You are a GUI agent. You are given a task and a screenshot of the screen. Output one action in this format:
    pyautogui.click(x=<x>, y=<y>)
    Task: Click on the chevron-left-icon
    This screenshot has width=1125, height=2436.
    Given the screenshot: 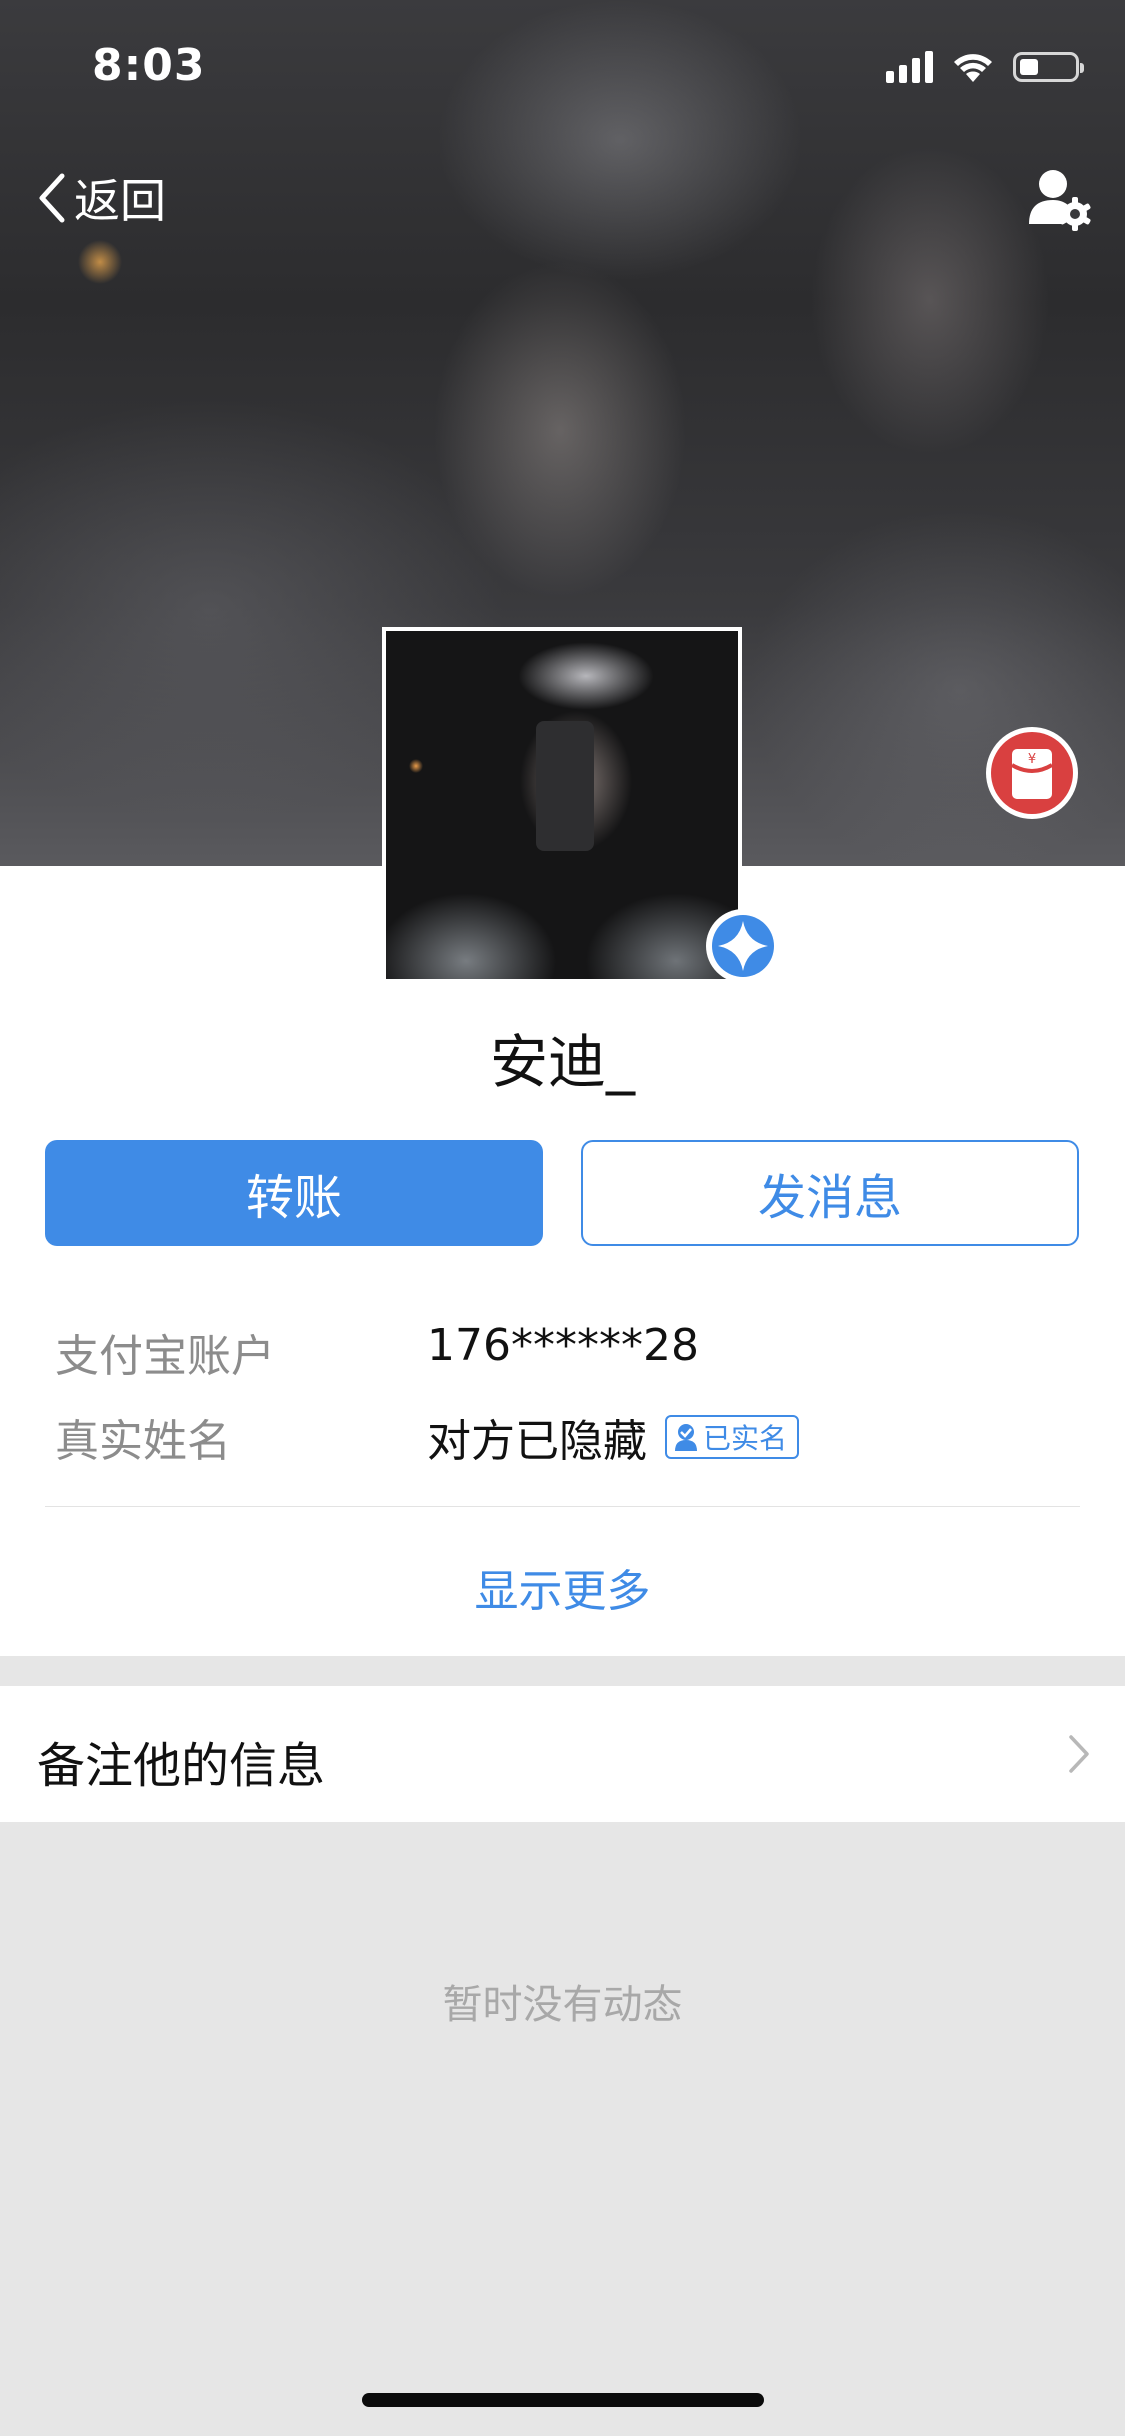 What is the action you would take?
    pyautogui.click(x=52, y=198)
    